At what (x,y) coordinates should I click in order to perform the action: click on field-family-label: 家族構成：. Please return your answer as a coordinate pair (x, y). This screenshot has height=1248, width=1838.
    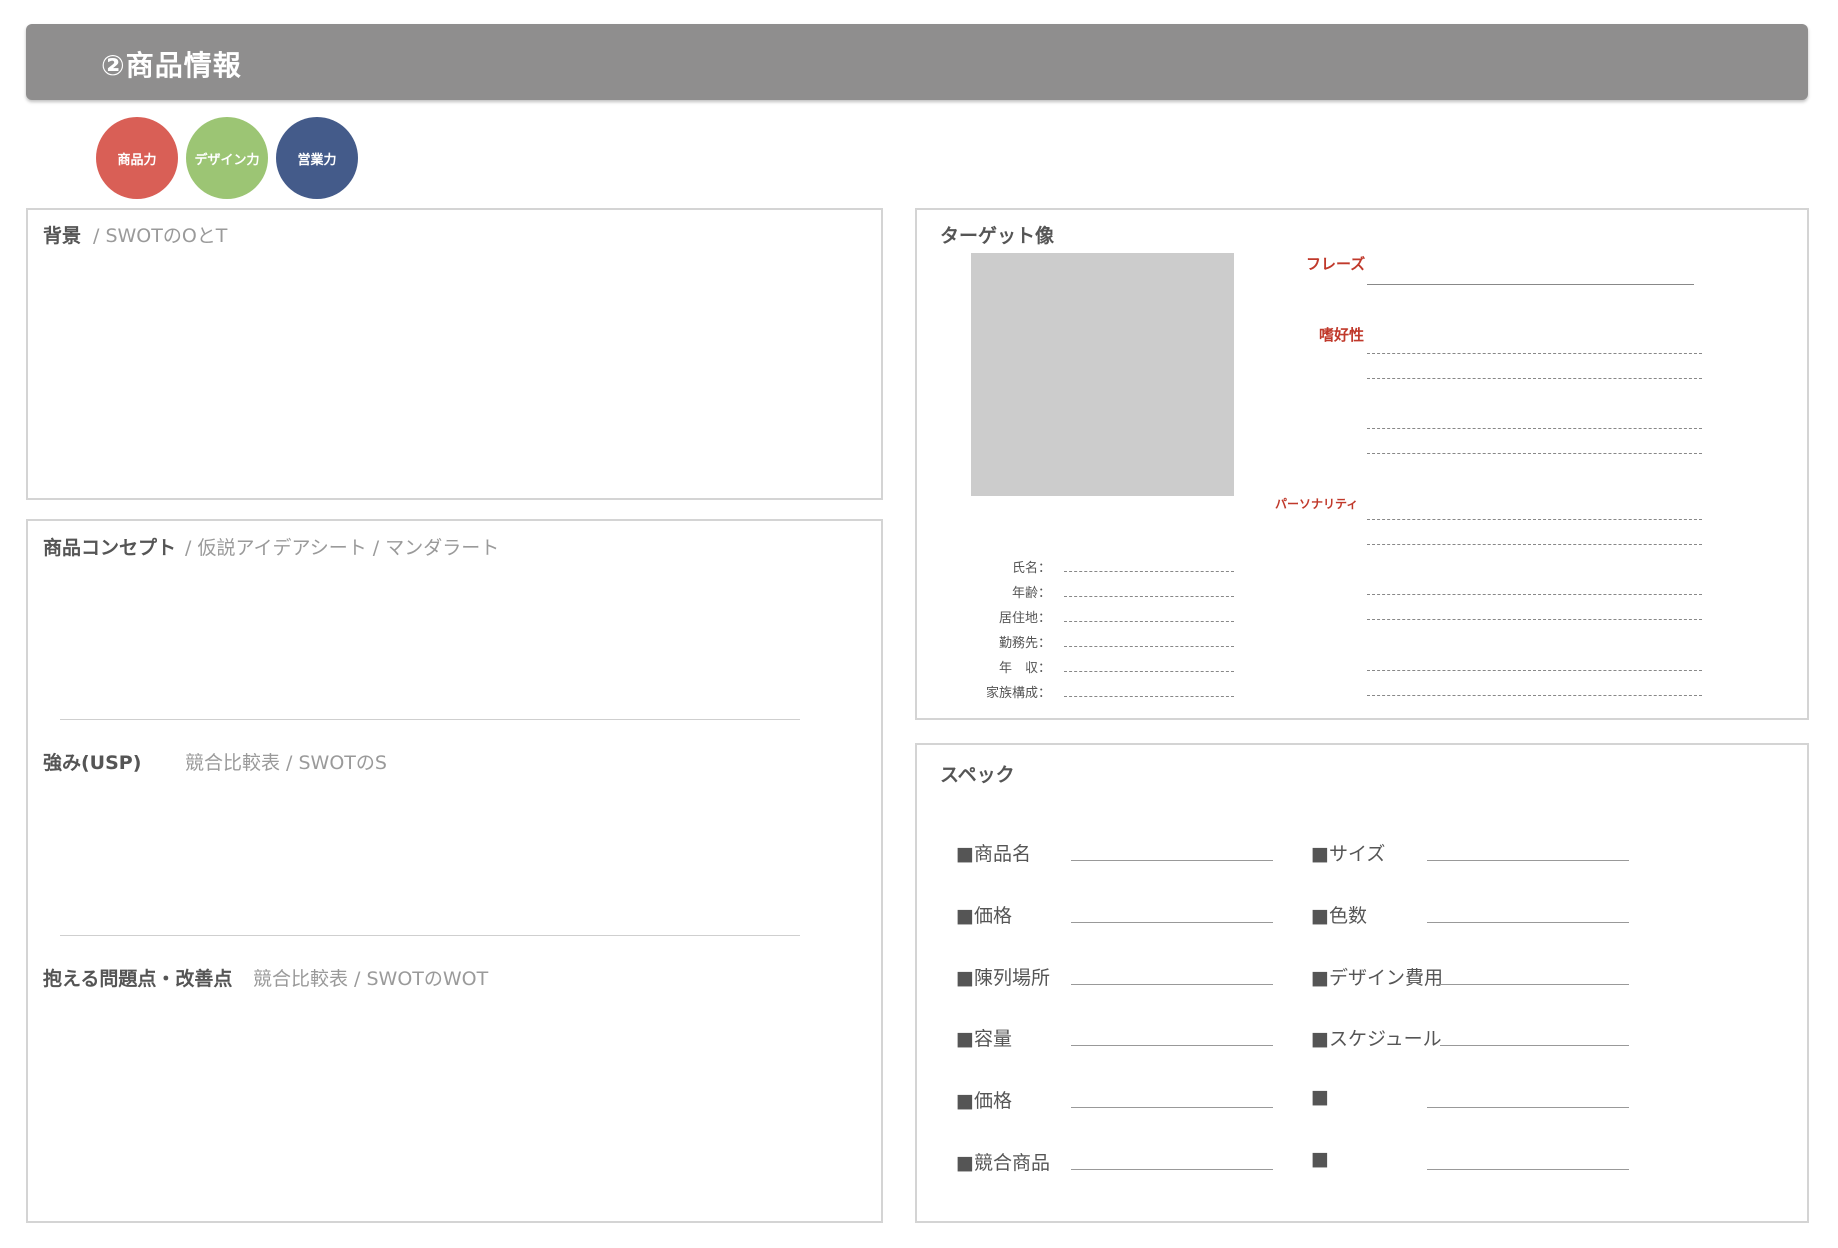
    Looking at the image, I should click on (1018, 693).